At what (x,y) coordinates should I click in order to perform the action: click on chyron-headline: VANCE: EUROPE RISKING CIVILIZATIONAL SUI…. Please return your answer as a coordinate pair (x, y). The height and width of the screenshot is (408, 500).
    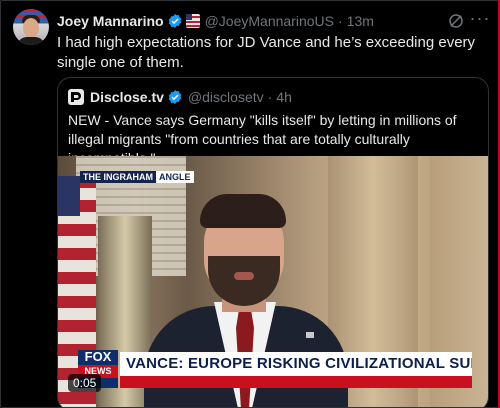
    Looking at the image, I should click on (296, 364).